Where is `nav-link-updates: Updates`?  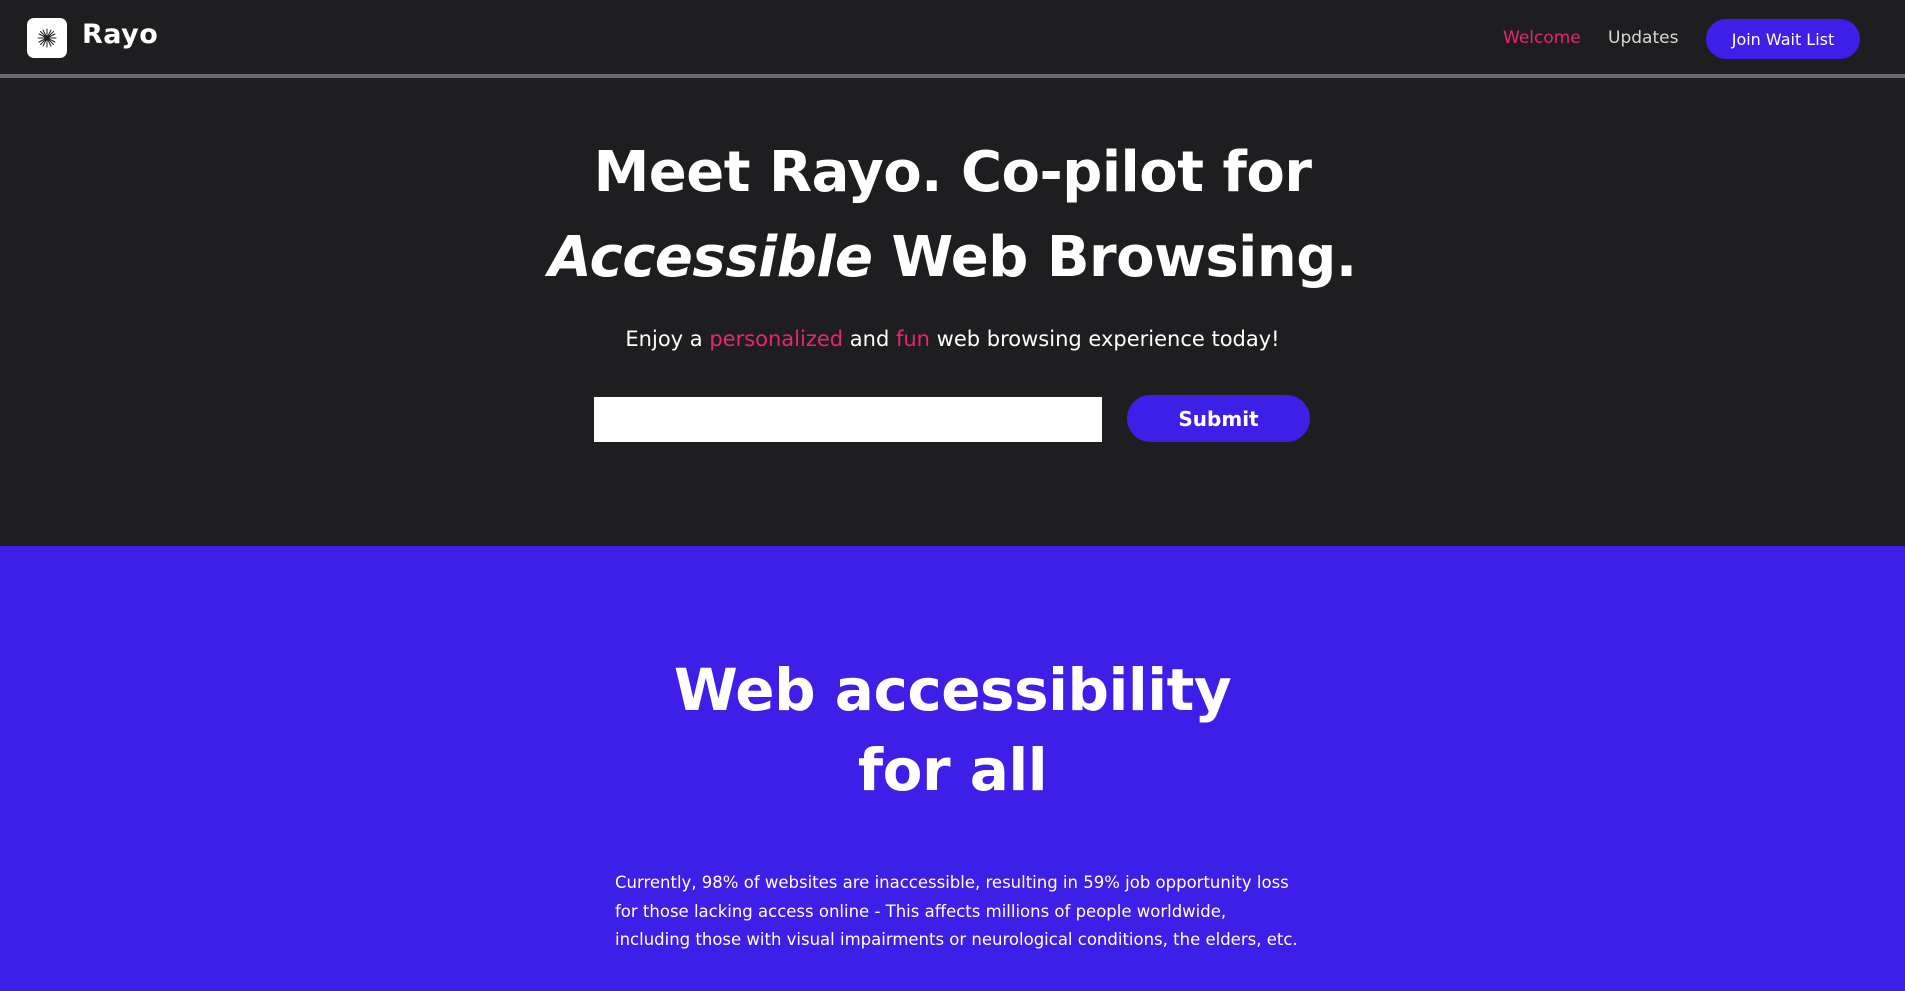
nav-link-updates: Updates is located at coordinates (1643, 38).